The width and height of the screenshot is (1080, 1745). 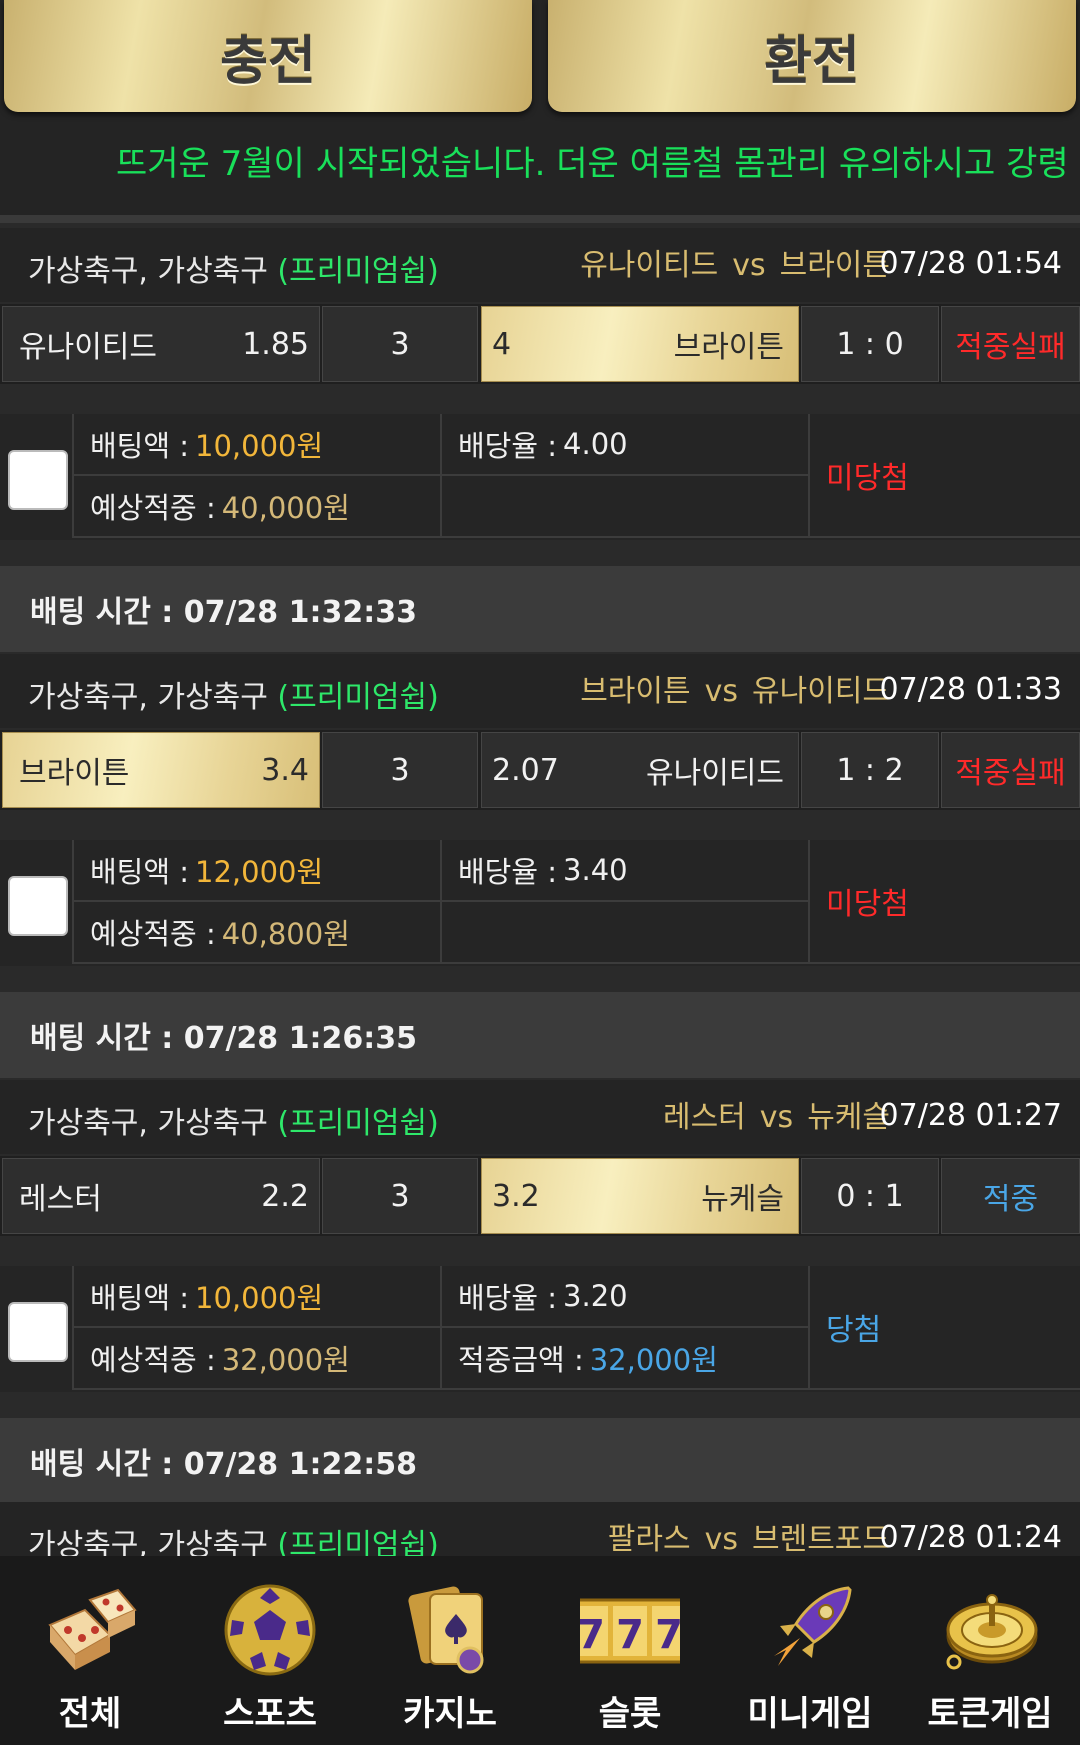 I want to click on match-teams: 유나이티드 vs 브라이튼, so click(x=735, y=265).